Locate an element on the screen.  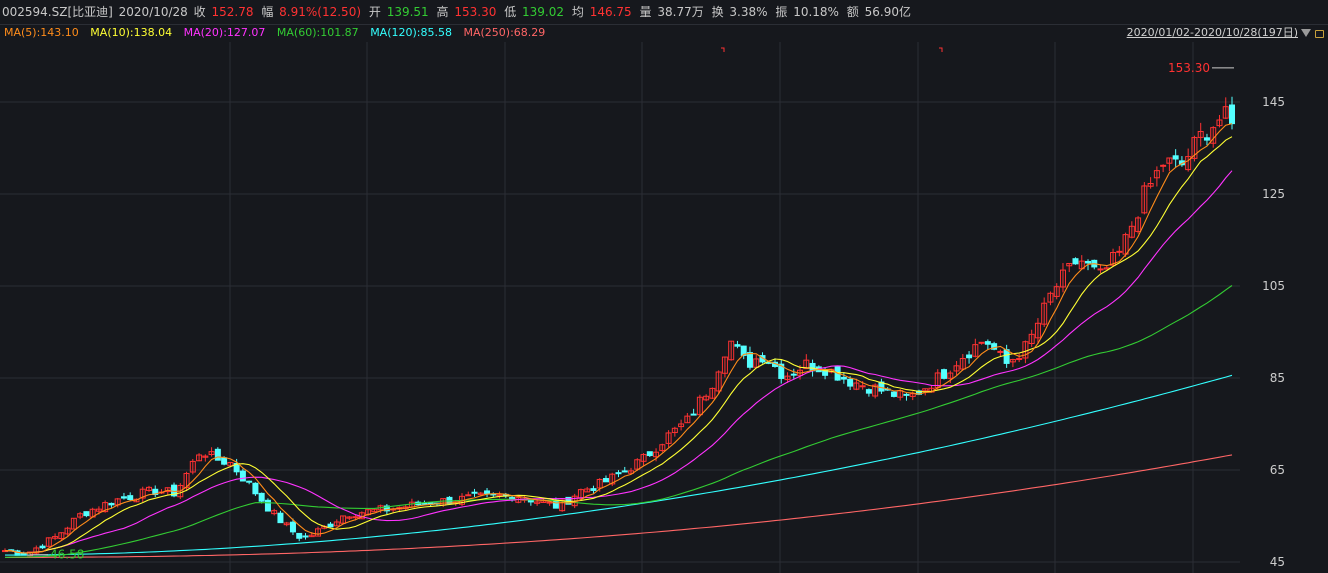
ma120-label: MA(120):85.58 is located at coordinates (411, 32).